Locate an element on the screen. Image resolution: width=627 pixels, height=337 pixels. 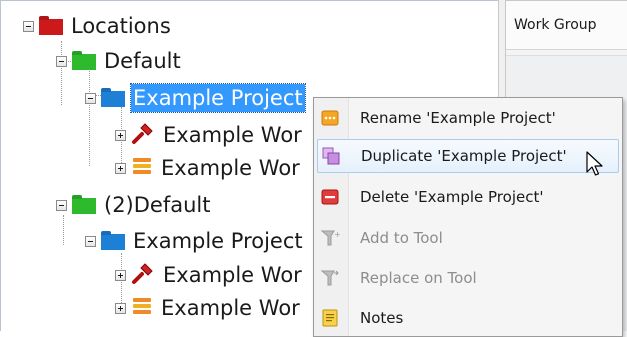
tree-node-work-2: Example Wor is located at coordinates (208, 168).